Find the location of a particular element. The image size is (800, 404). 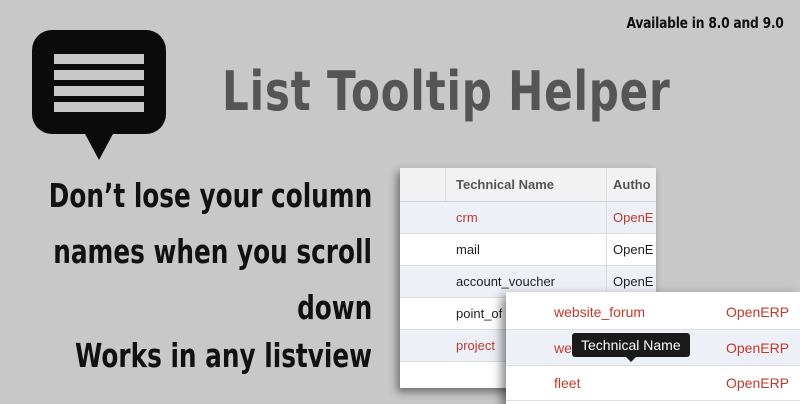

table-row: mail OpenE is located at coordinates (528, 250).